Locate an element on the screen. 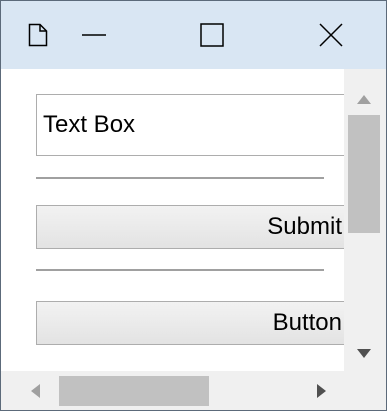 This screenshot has height=411, width=387. horizontal-scroll-thumb is located at coordinates (134, 391).